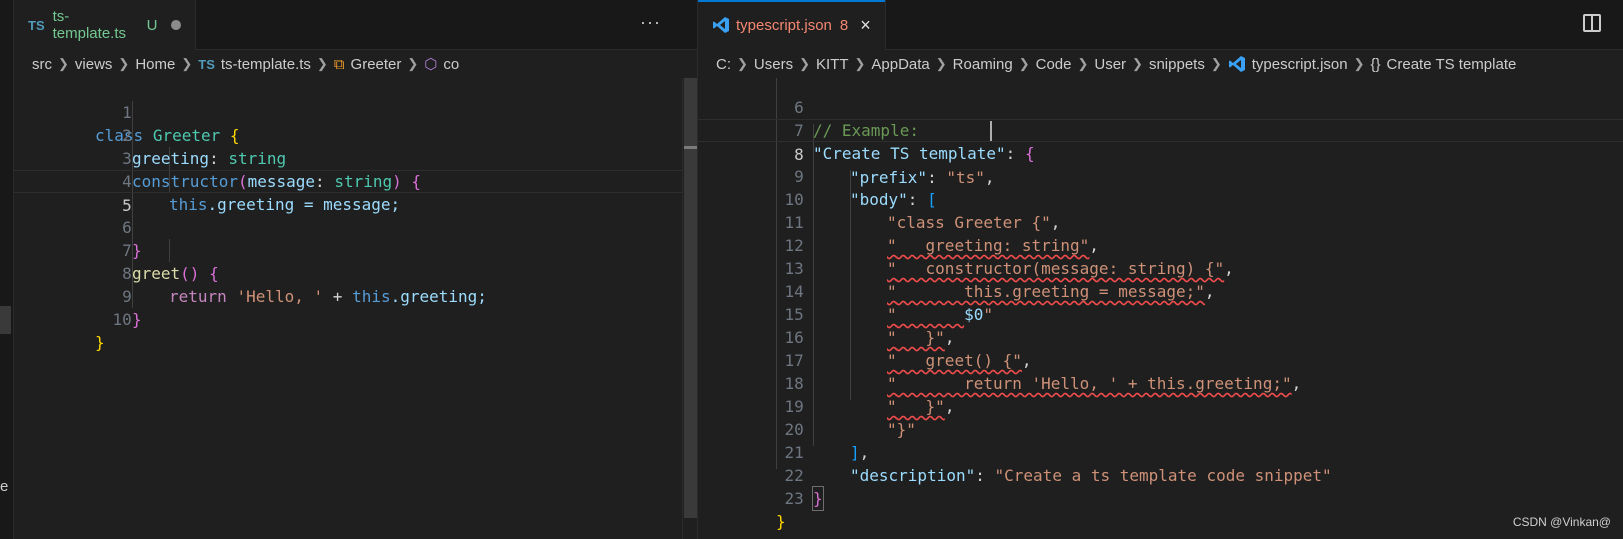  Describe the element at coordinates (266, 64) in the screenshot. I see `breadcrumb-file: ts-template.ts` at that location.